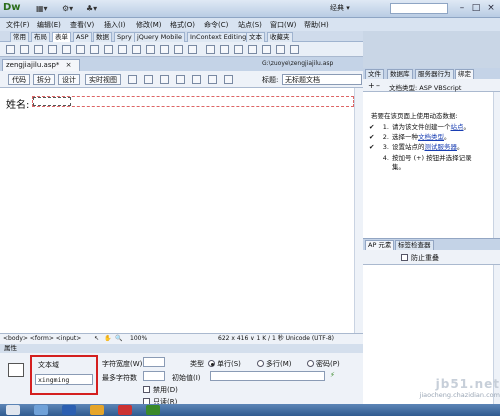 This screenshot has width=500, height=416. What do you see at coordinates (94, 49) in the screenshot?
I see `radio-group-icon` at bounding box center [94, 49].